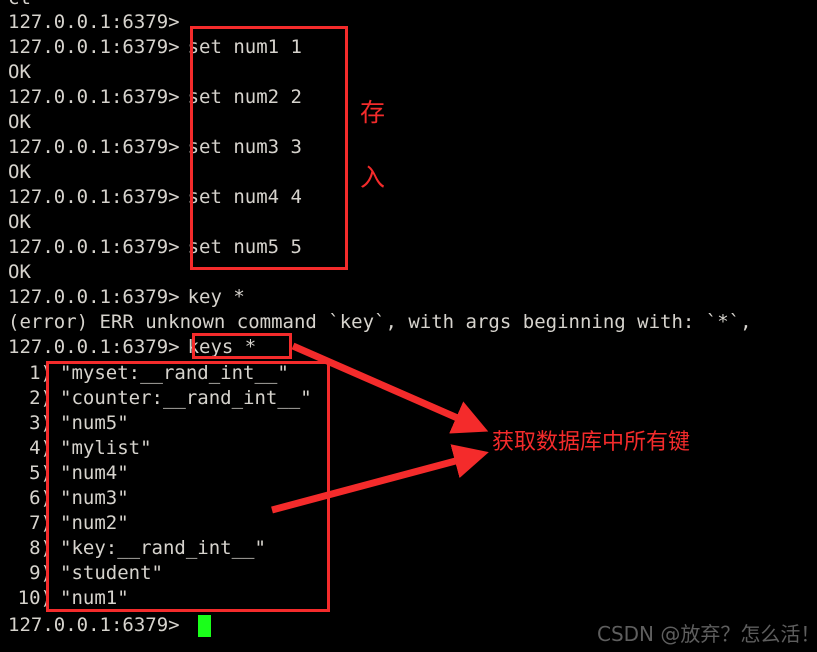 This screenshot has height=652, width=817. I want to click on command-text: set num5 5, so click(244, 247).